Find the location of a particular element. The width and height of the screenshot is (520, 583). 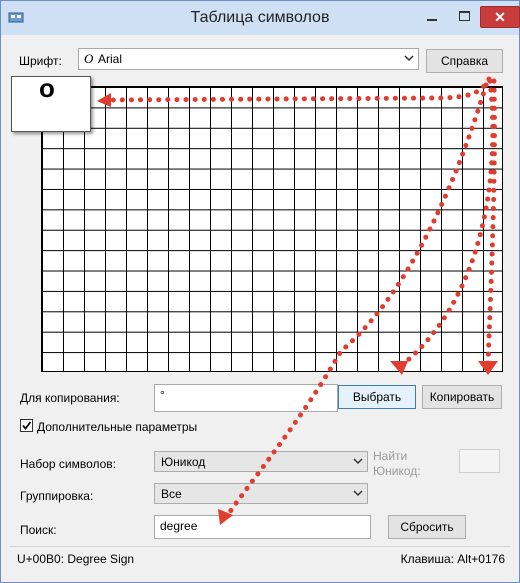

character-preview: o is located at coordinates (51, 102).